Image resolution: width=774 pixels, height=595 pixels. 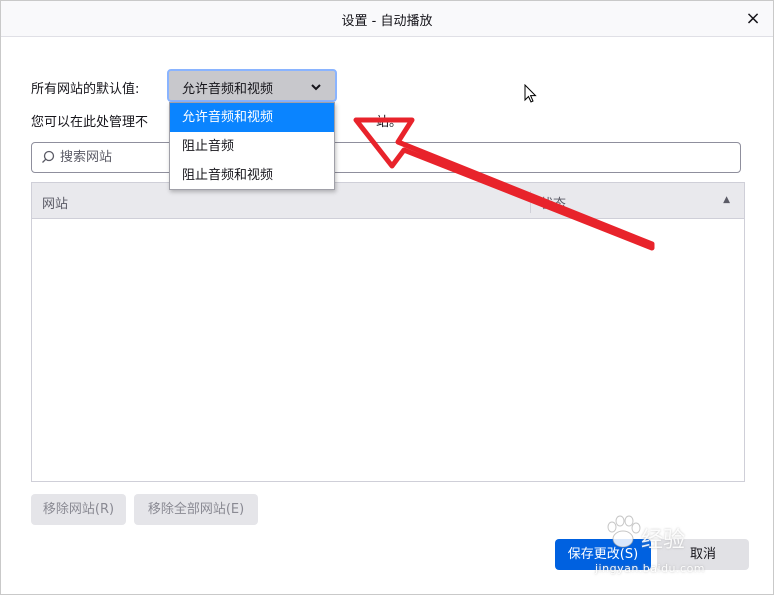 What do you see at coordinates (388, 201) in the screenshot?
I see `table-header: 网站 状态 ▲` at bounding box center [388, 201].